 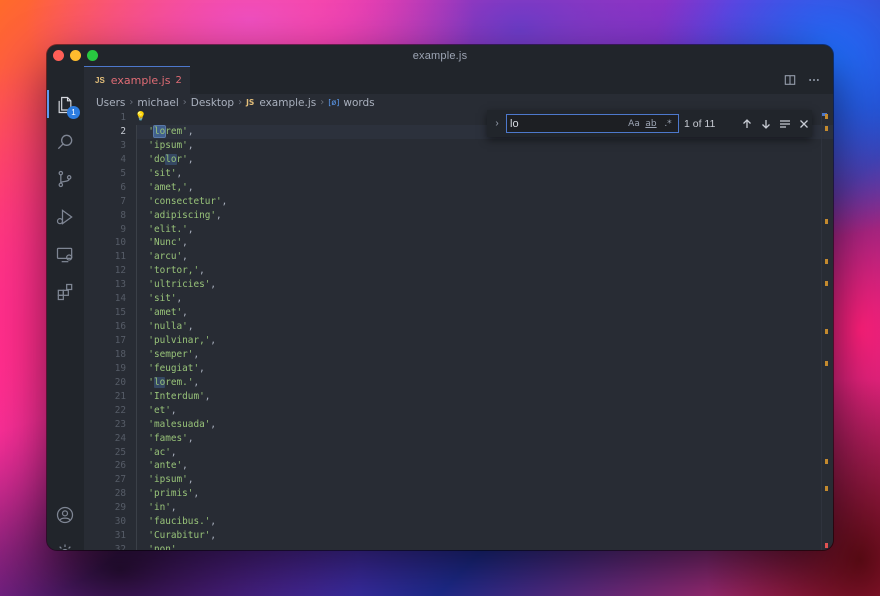 I want to click on next-match-button, so click(x=766, y=124).